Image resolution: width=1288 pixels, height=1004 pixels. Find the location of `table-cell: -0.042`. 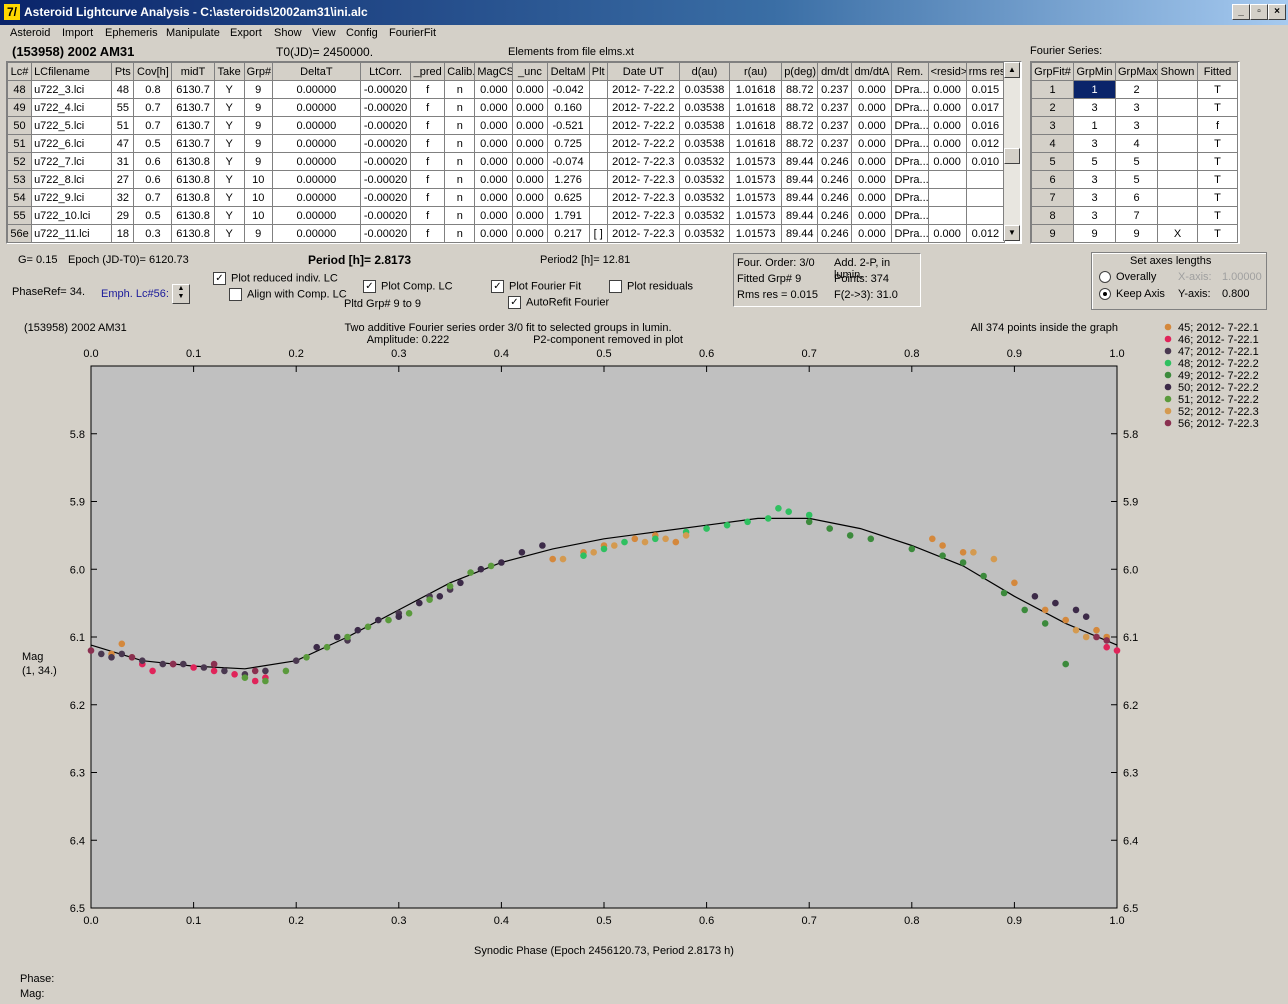

table-cell: -0.042 is located at coordinates (568, 89).